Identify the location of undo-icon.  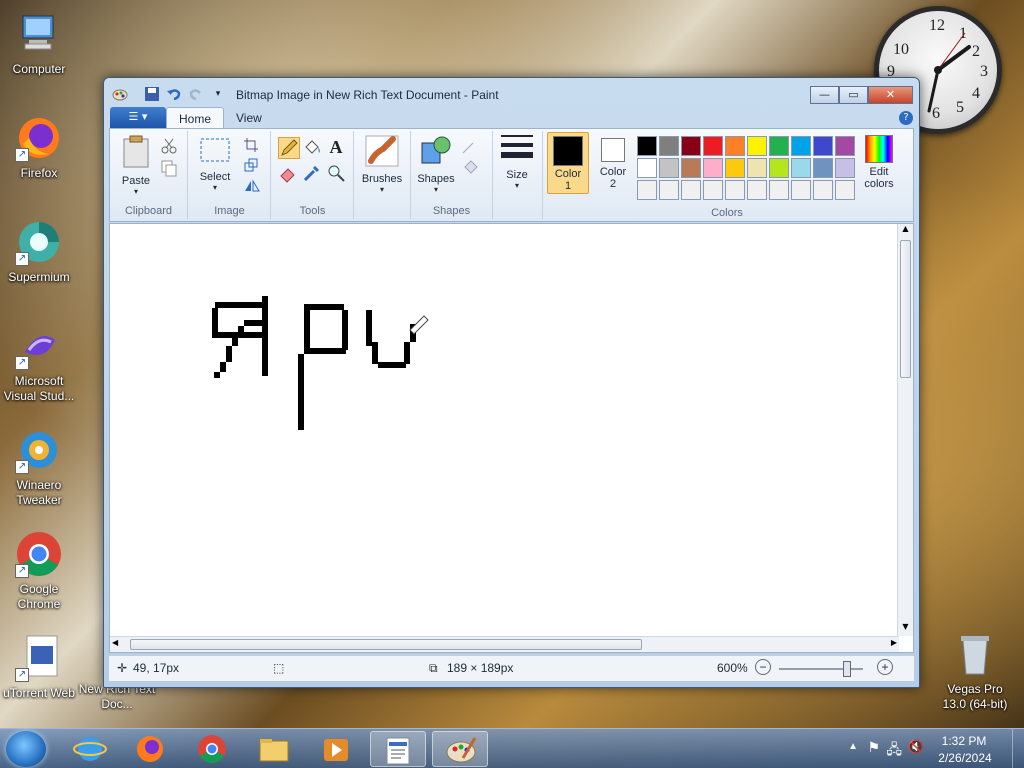
(174, 94).